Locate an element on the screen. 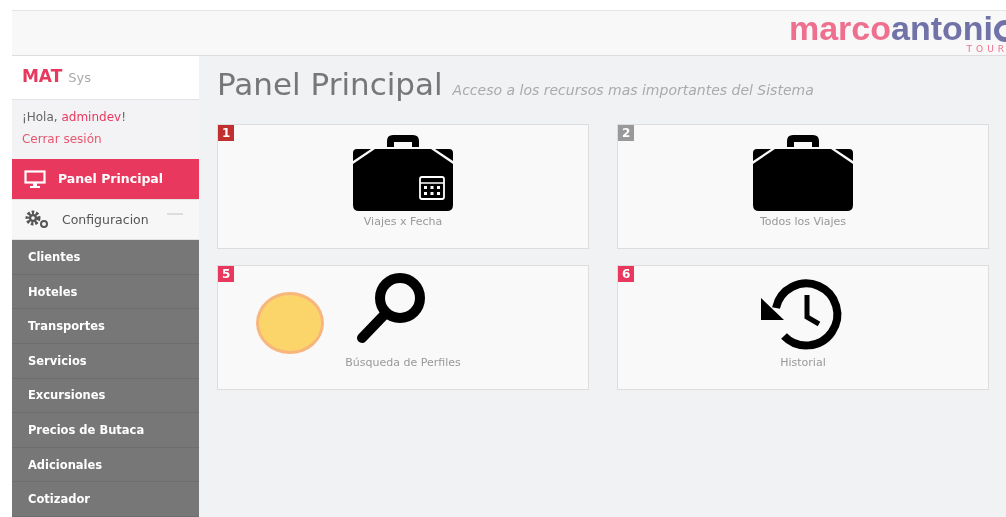 The width and height of the screenshot is (1006, 517). card-label: Búsqueda de Perfiles is located at coordinates (403, 362).